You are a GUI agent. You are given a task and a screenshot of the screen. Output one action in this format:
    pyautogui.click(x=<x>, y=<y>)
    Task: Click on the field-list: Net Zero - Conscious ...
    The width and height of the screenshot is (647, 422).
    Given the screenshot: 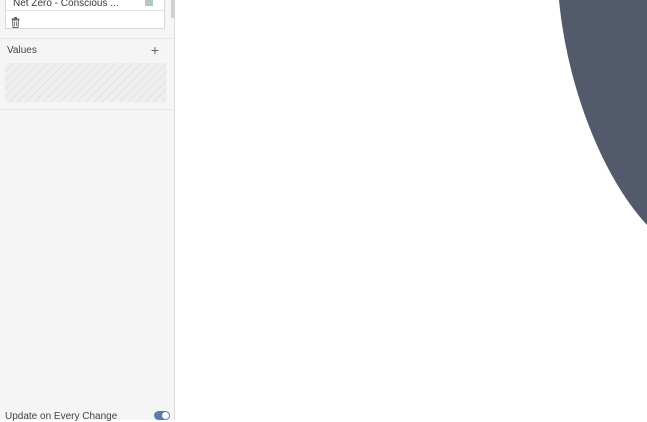 What is the action you would take?
    pyautogui.click(x=85, y=14)
    